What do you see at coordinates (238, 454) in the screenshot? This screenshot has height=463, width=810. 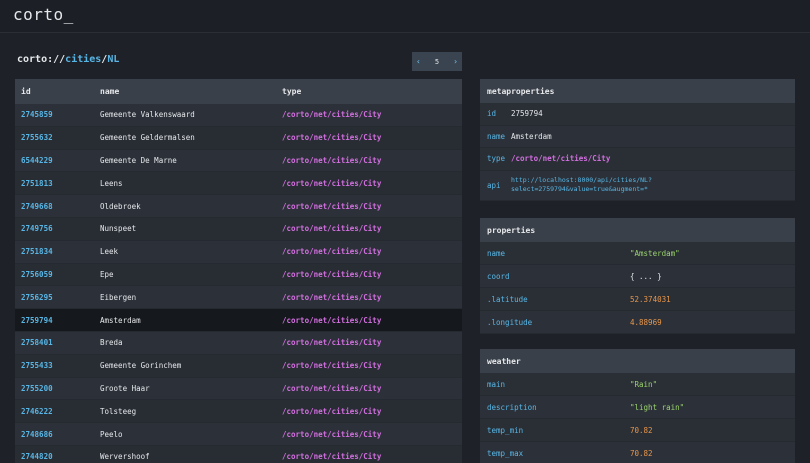 I see `table-row: 2744820 Wervershoof/corto/net/cities/City` at bounding box center [238, 454].